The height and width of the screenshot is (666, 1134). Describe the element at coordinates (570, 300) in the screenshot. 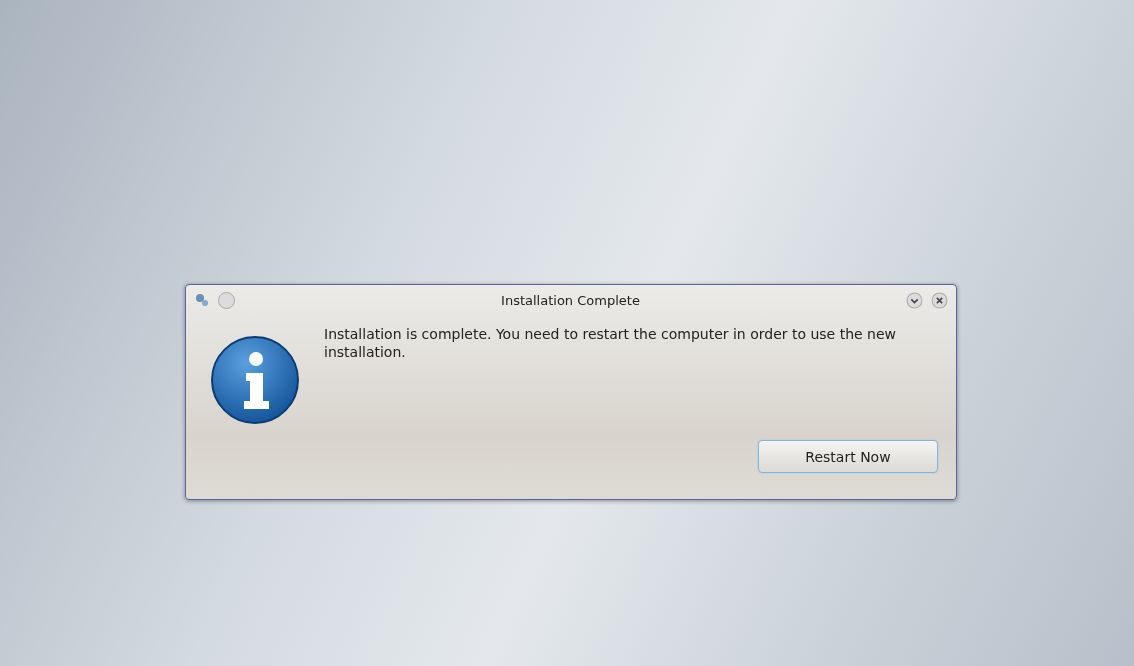

I see `window-title: Installation Complete` at that location.